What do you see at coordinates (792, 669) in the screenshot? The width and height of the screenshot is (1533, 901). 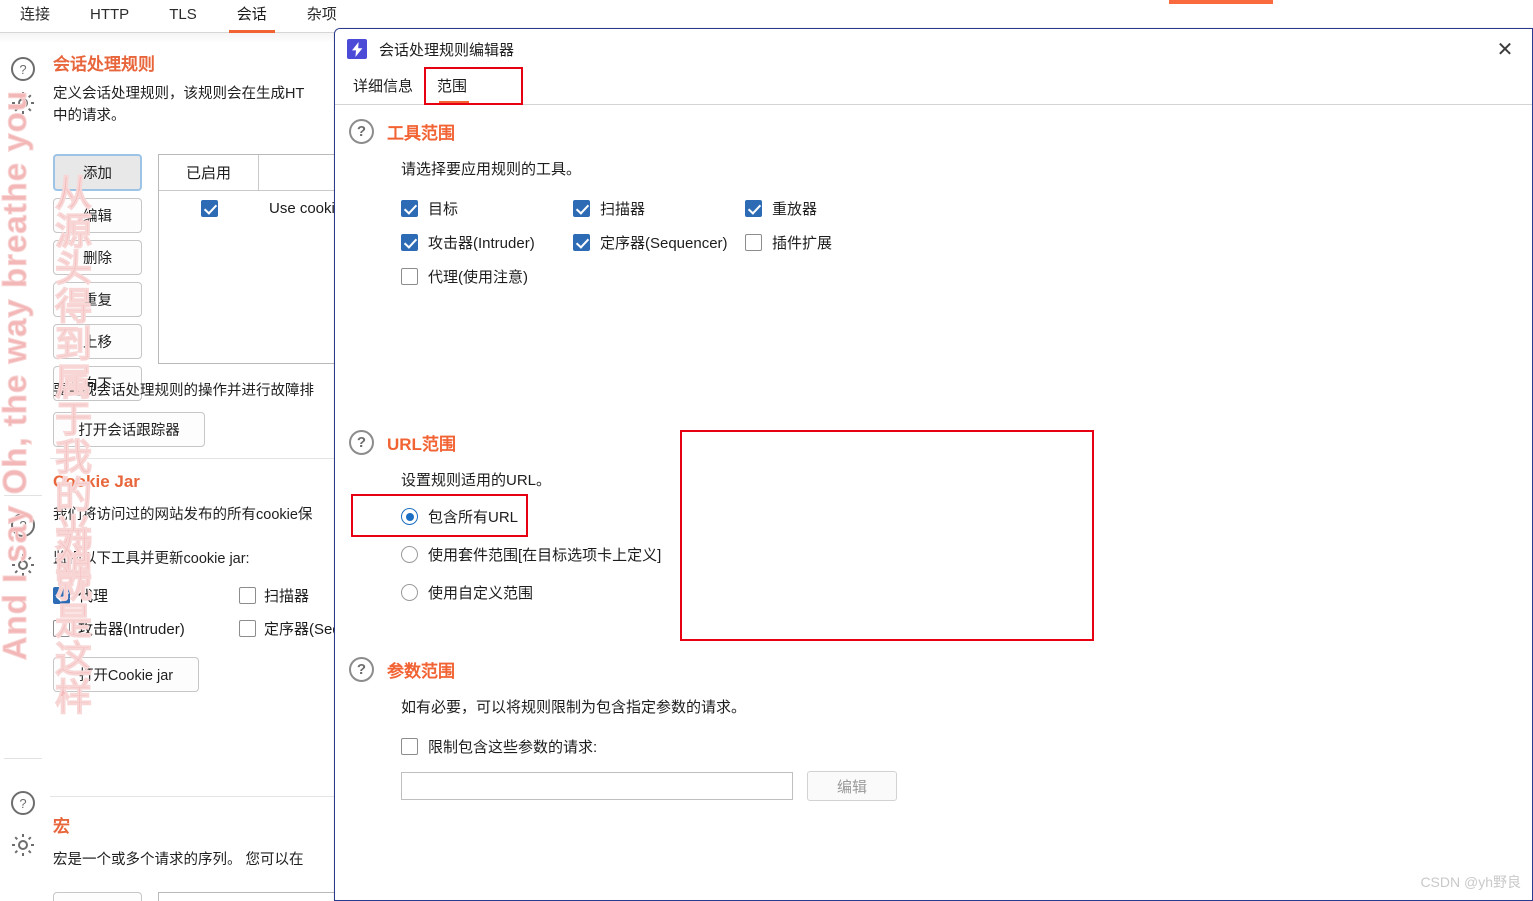 I see `param-scope-header: ? 参数范围` at bounding box center [792, 669].